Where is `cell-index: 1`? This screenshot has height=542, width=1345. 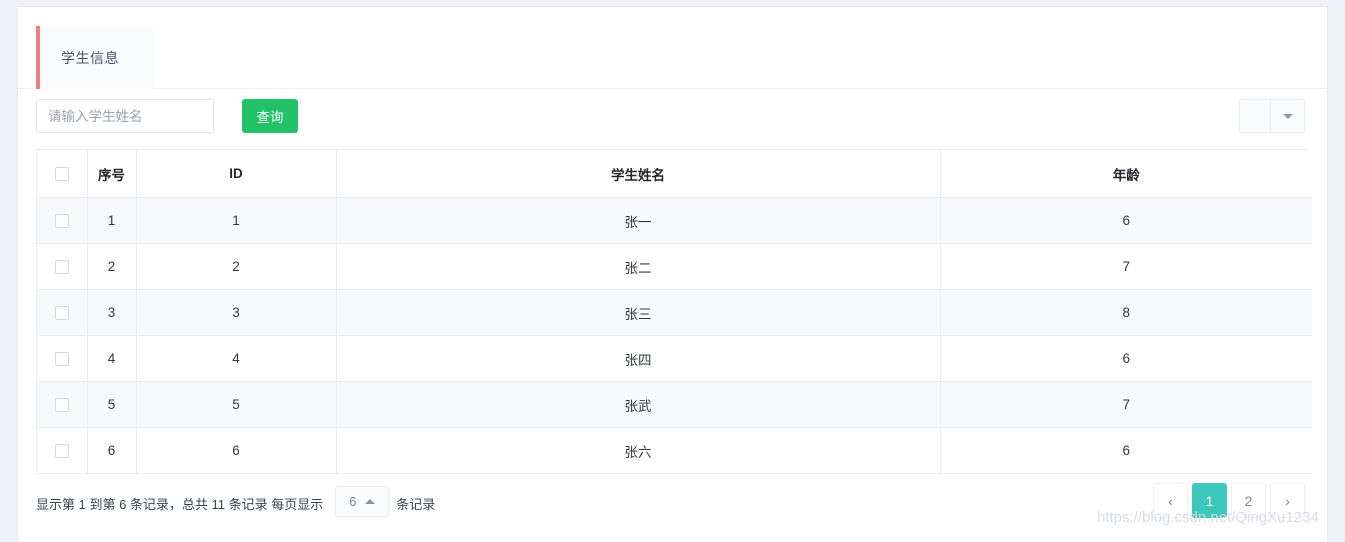 cell-index: 1 is located at coordinates (112, 220).